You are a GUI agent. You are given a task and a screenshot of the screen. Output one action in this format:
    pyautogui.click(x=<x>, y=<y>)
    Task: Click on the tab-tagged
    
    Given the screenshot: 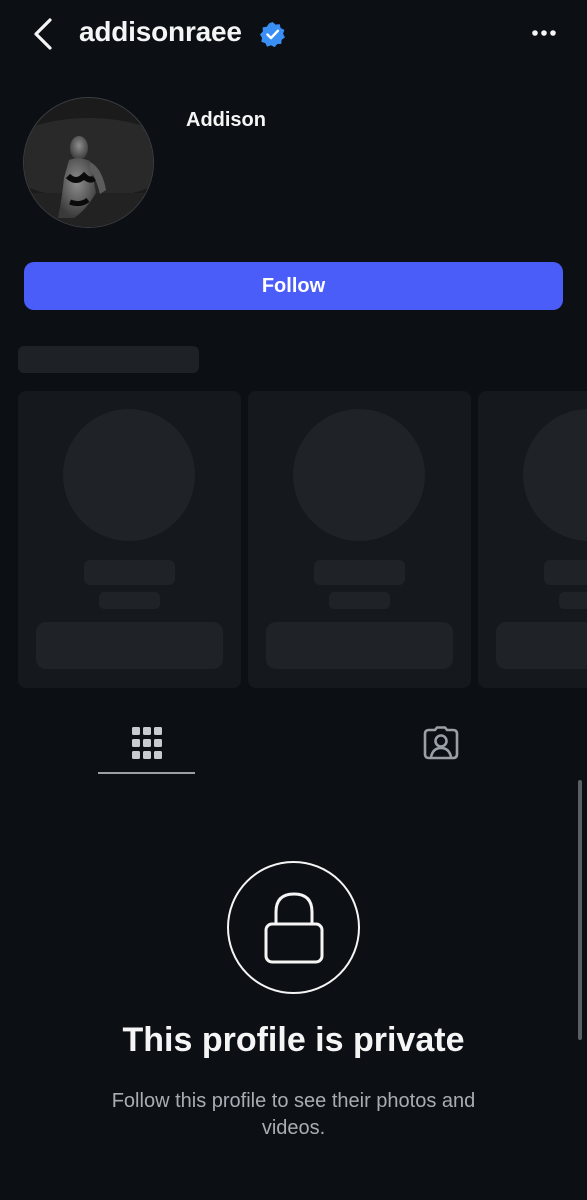 What is the action you would take?
    pyautogui.click(x=440, y=743)
    